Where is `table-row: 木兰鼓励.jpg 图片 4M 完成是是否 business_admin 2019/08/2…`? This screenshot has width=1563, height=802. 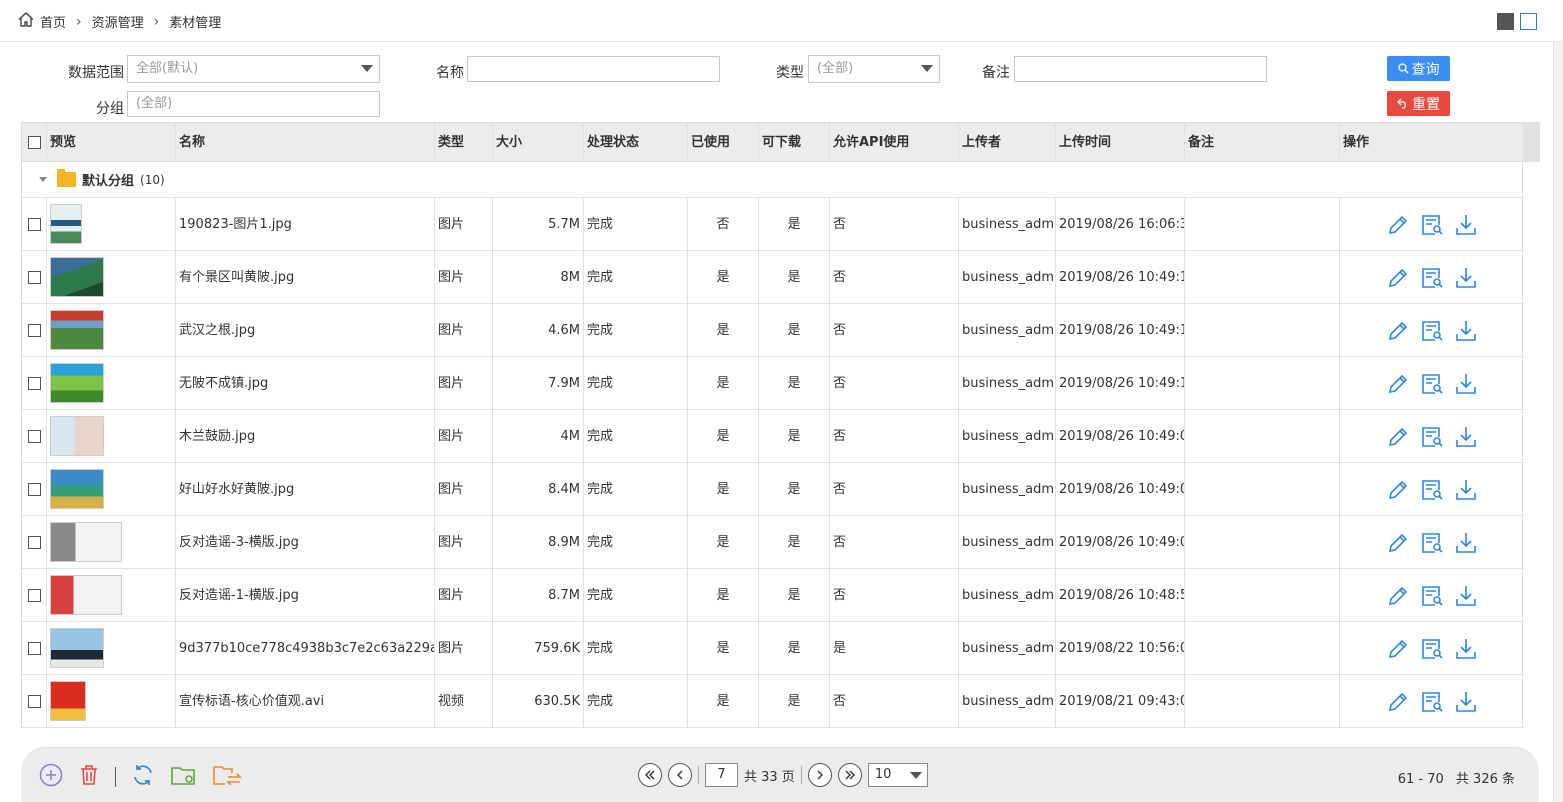
table-row: 木兰鼓励.jpg 图片 4M 完成是是否 business_admin 2019/08/2… is located at coordinates (773, 436).